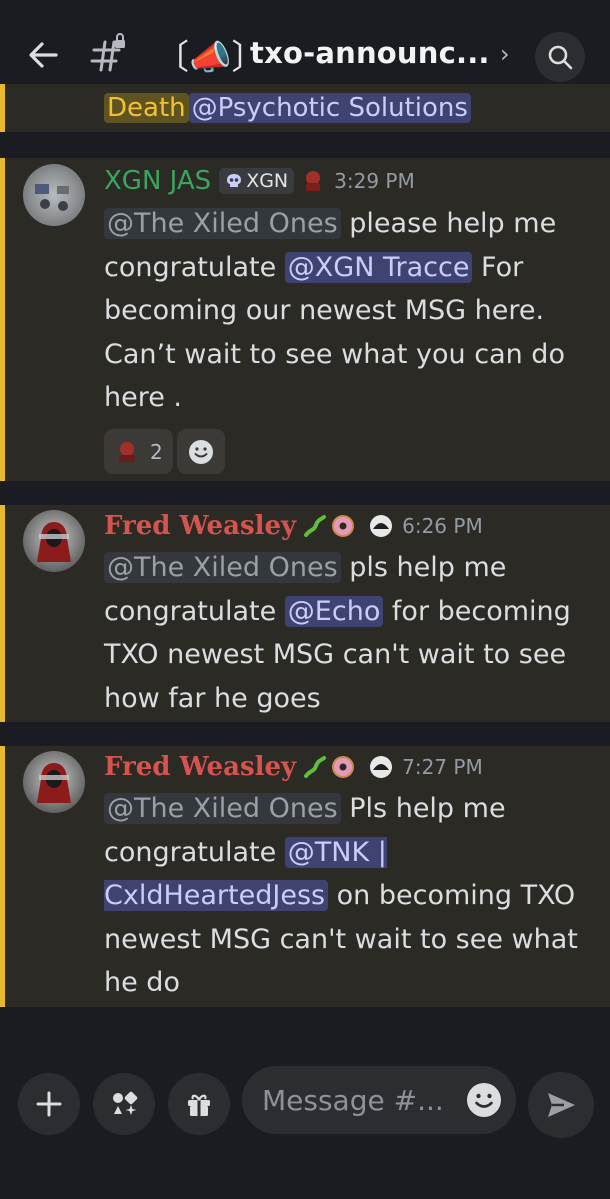 This screenshot has width=610, height=1199. Describe the element at coordinates (146, 108) in the screenshot. I see `user-mention: Death` at that location.